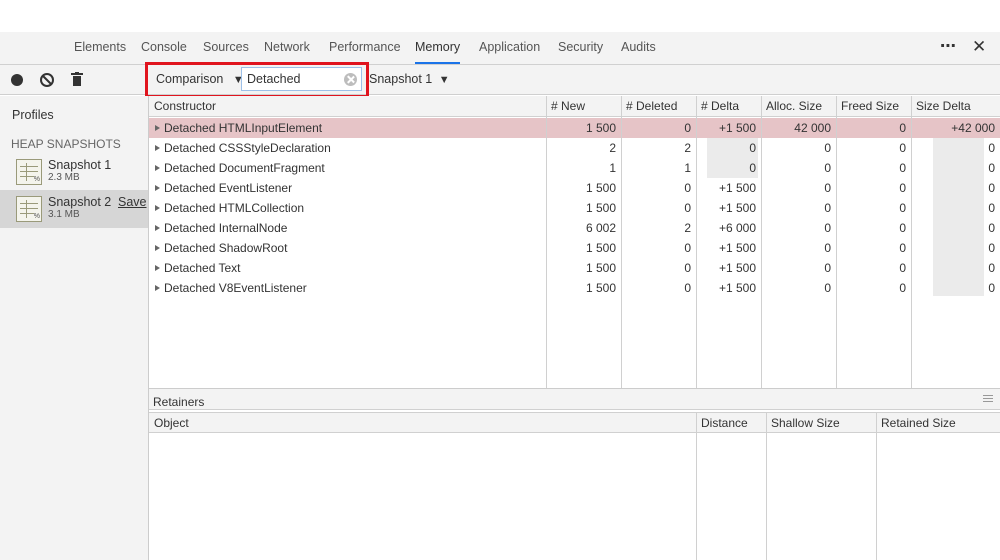 The height and width of the screenshot is (560, 1000). Describe the element at coordinates (422, 423) in the screenshot. I see `column-header-object: Object` at that location.